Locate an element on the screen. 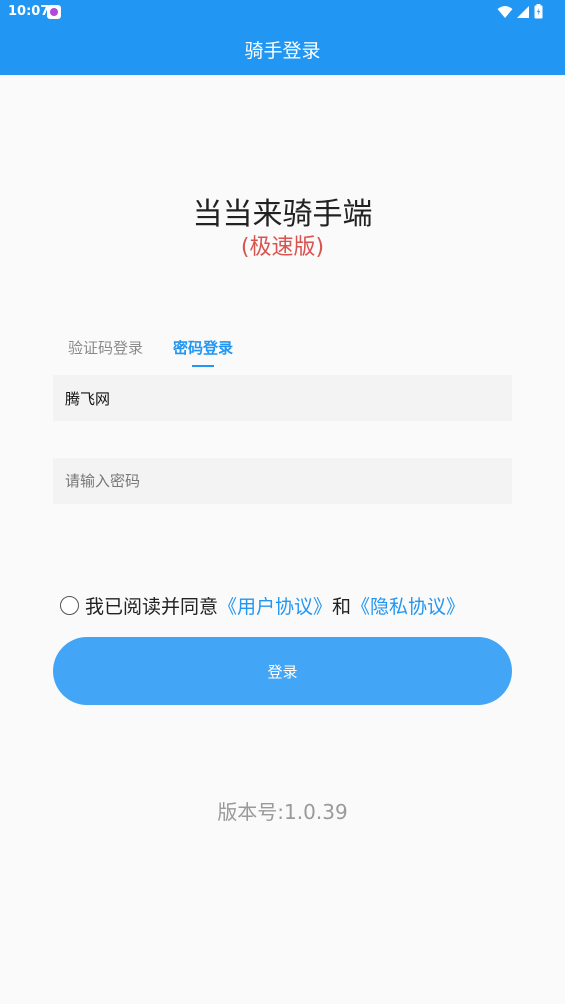 The height and width of the screenshot is (1004, 565). status-icons is located at coordinates (520, 11).